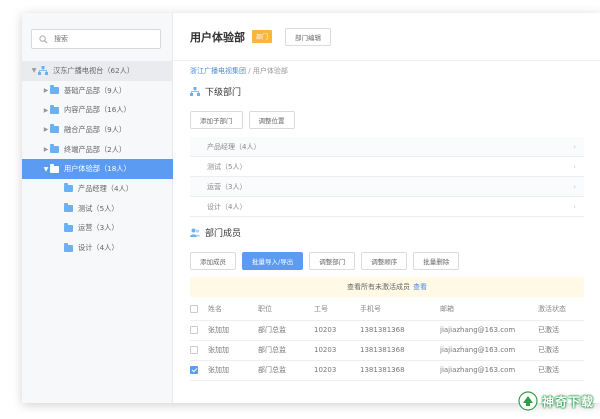 The width and height of the screenshot is (600, 419). I want to click on notice-link: 查看, so click(420, 287).